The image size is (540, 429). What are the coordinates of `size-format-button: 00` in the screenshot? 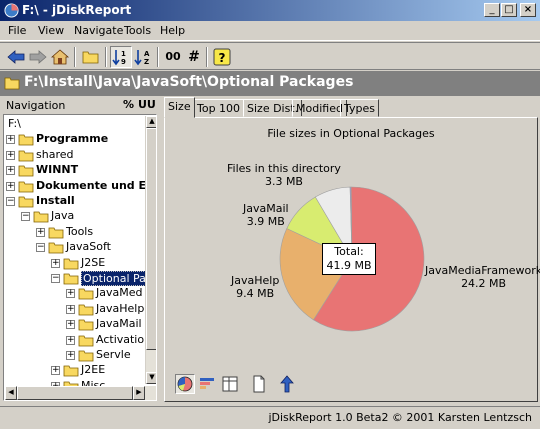 It's located at (173, 57).